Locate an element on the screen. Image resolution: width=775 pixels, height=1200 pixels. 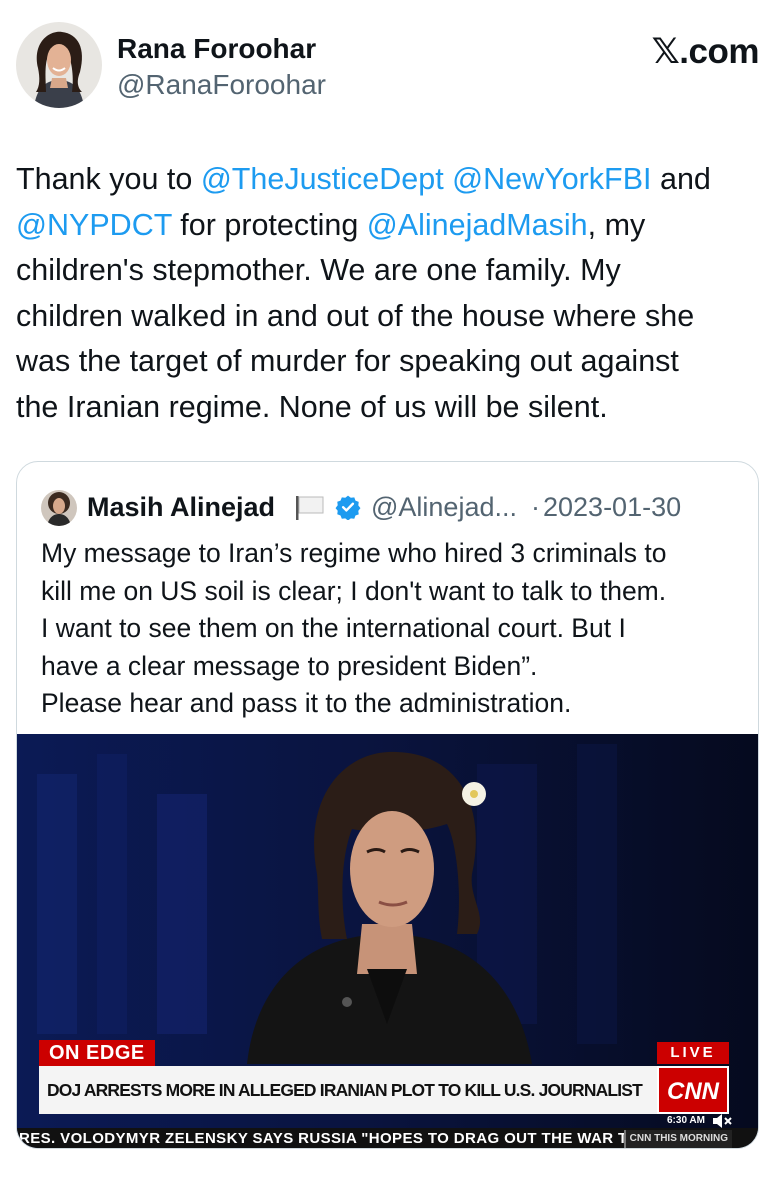
white-flag-icon is located at coordinates (310, 508).